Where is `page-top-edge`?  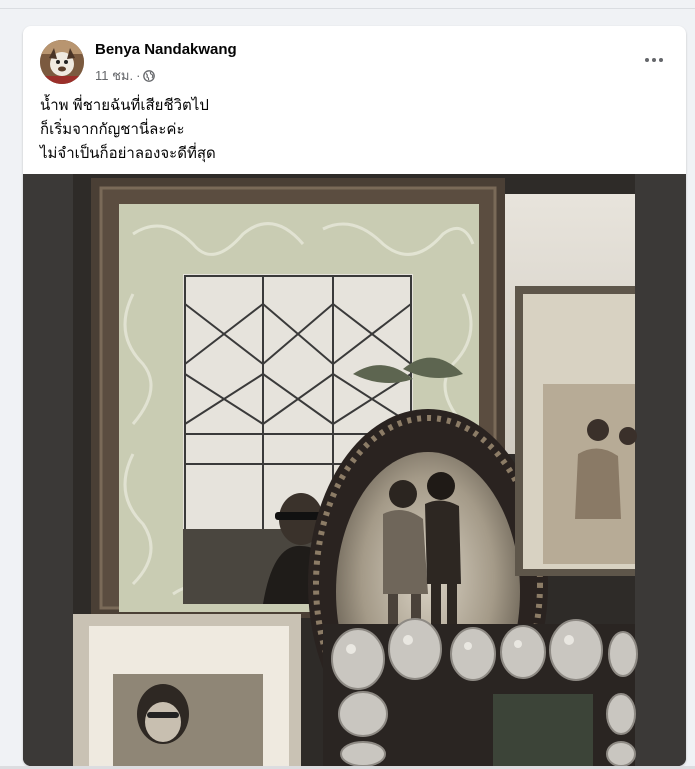 page-top-edge is located at coordinates (347, 4).